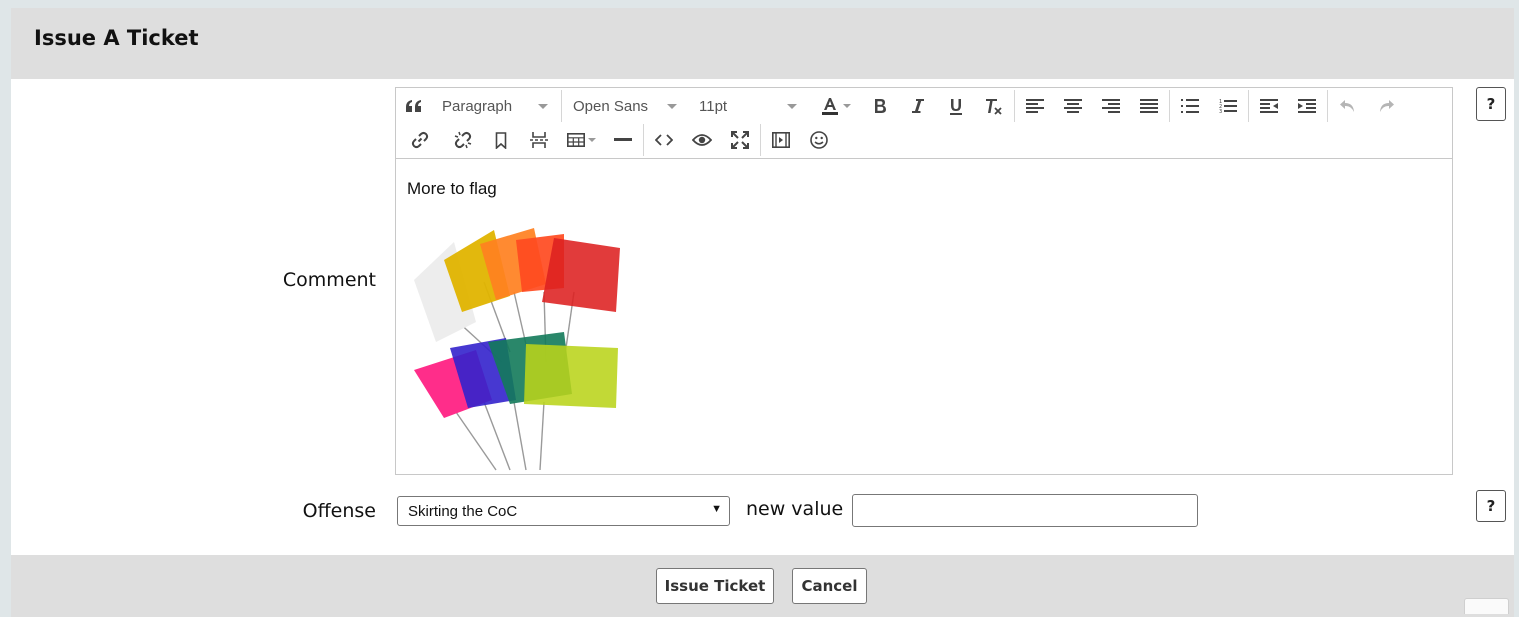  I want to click on outdent-icon, so click(1269, 106).